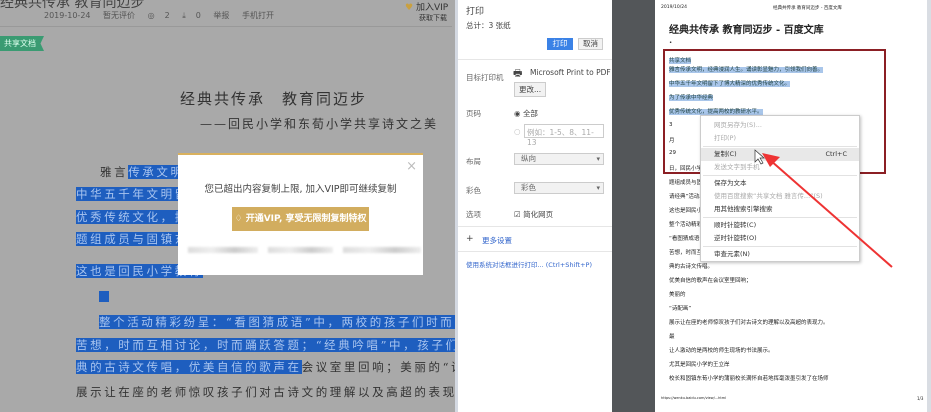  I want to click on join-vip-sub: 获取下载, so click(433, 18).